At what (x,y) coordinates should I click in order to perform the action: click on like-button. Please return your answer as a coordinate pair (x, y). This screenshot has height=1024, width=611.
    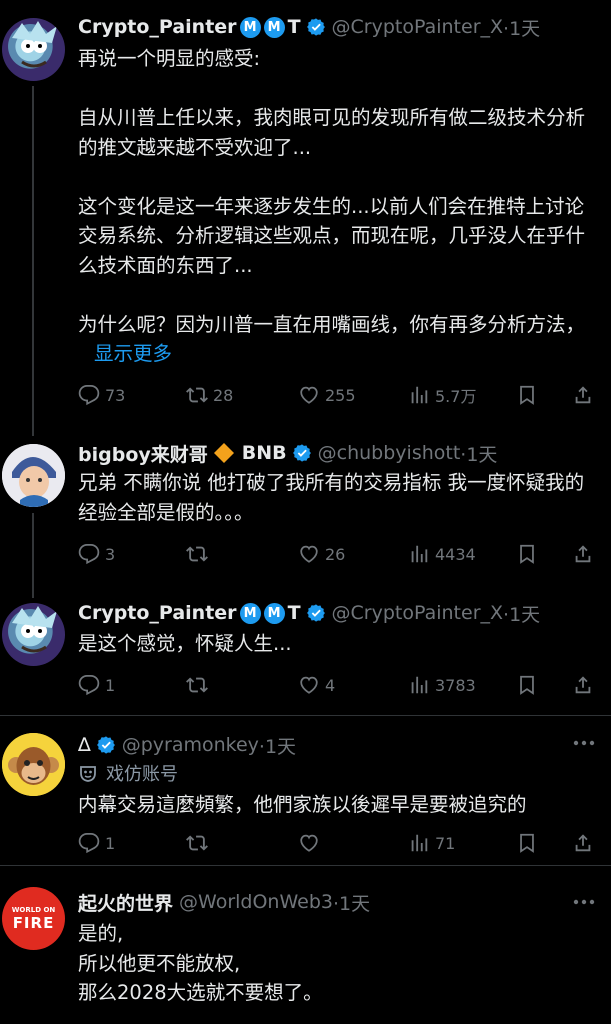
    Looking at the image, I should click on (309, 843).